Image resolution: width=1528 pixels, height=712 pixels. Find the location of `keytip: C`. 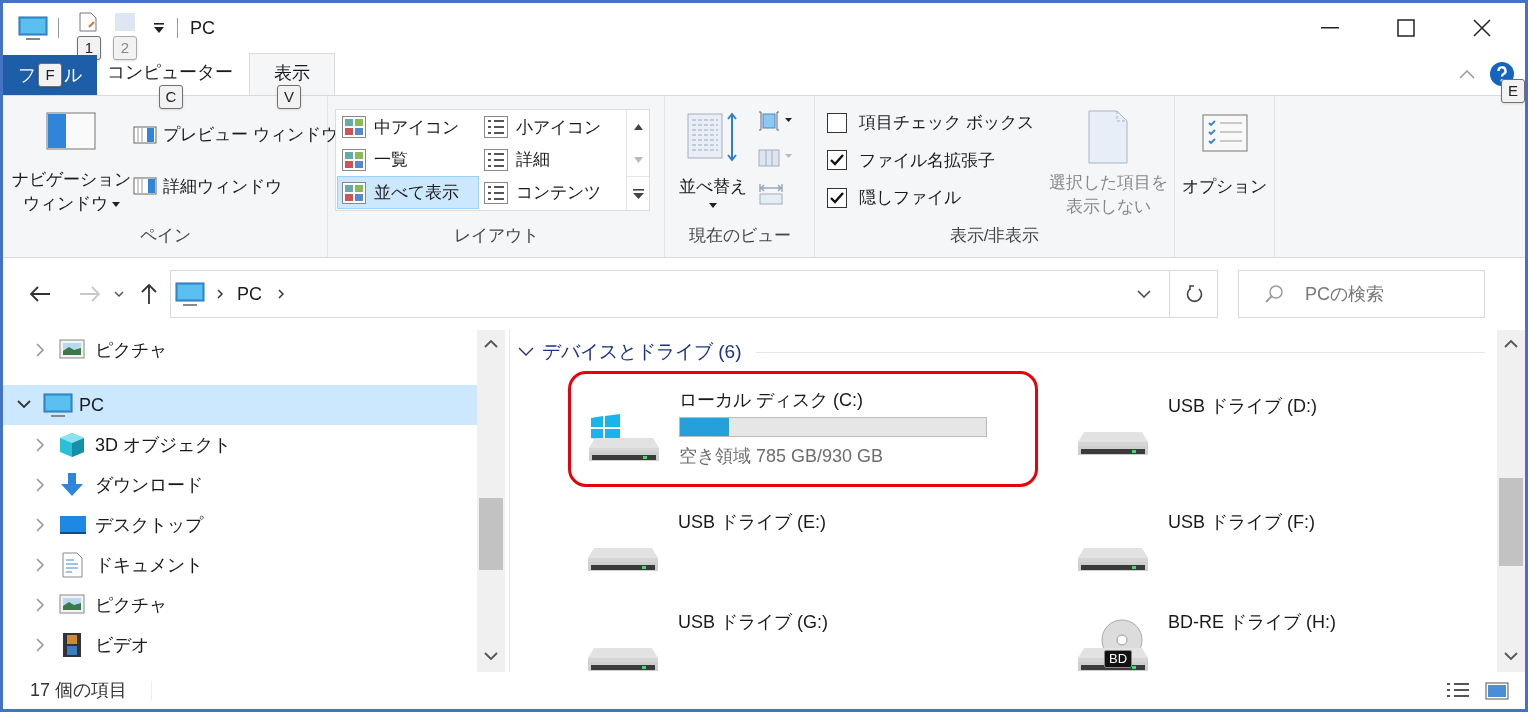

keytip: C is located at coordinates (171, 97).